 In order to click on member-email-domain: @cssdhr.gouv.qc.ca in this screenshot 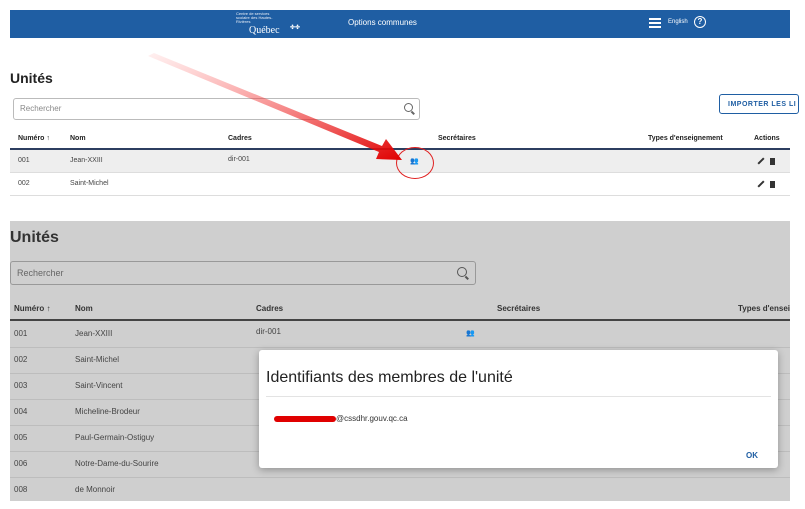, I will do `click(372, 418)`.